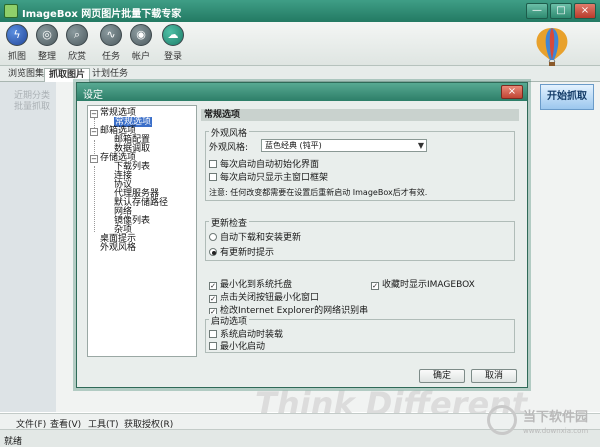  What do you see at coordinates (556, 431) in the screenshot?
I see `site-watermark-url: www.downxia.com` at bounding box center [556, 431].